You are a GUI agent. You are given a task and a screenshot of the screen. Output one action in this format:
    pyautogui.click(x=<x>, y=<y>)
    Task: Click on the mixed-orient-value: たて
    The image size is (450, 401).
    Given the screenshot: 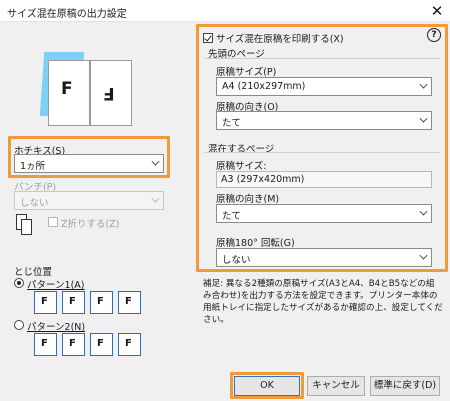 What is the action you would take?
    pyautogui.click(x=232, y=216)
    